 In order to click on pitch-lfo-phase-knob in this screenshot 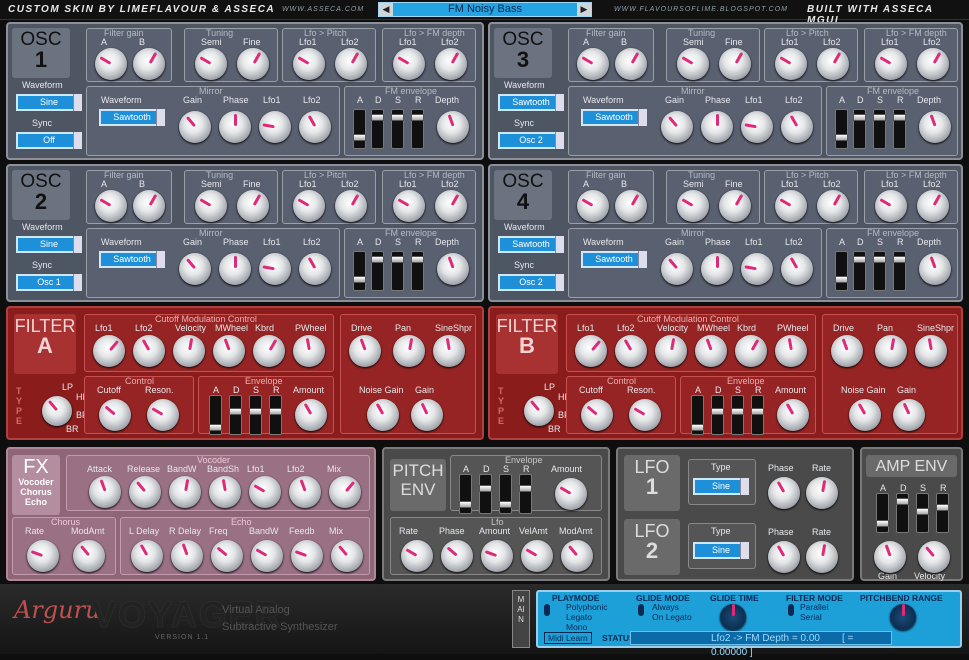, I will do `click(457, 556)`.